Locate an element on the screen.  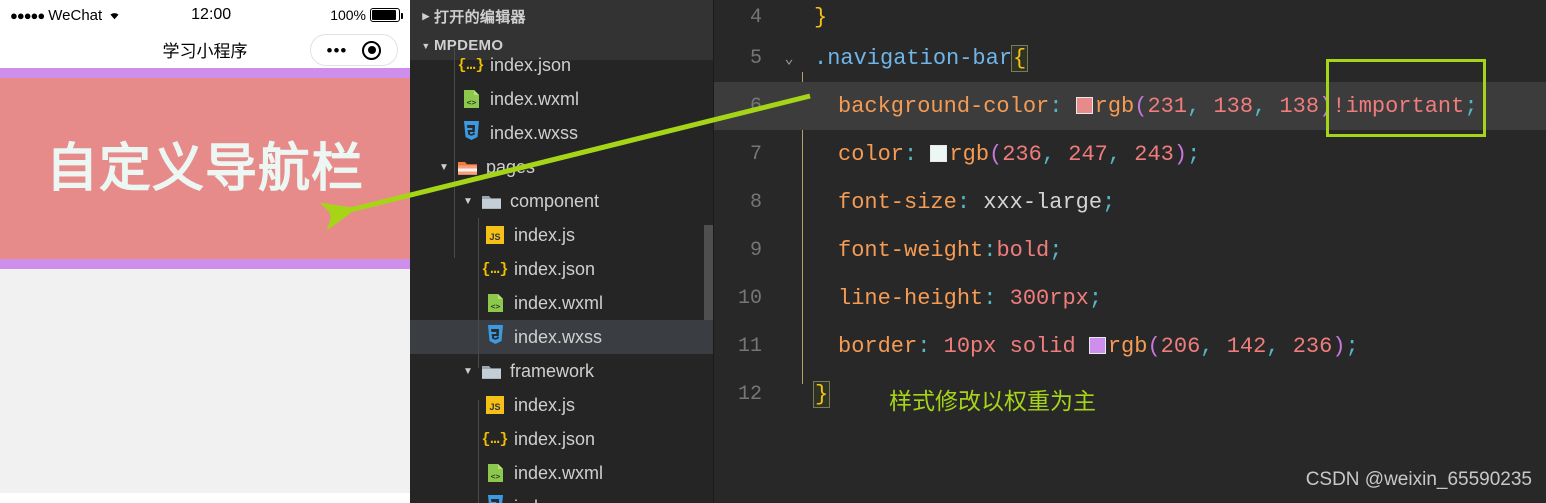
code-token-border-width: 10px is located at coordinates (970, 346).